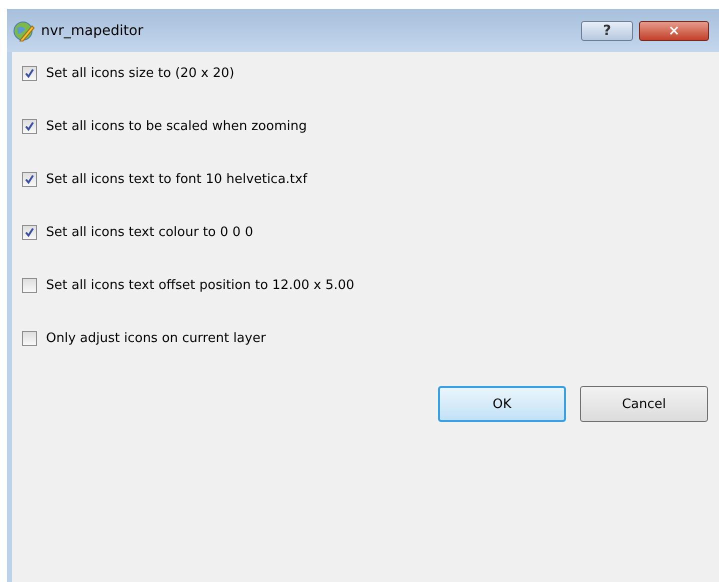 This screenshot has width=719, height=582. What do you see at coordinates (607, 30) in the screenshot?
I see `help-button: ?` at bounding box center [607, 30].